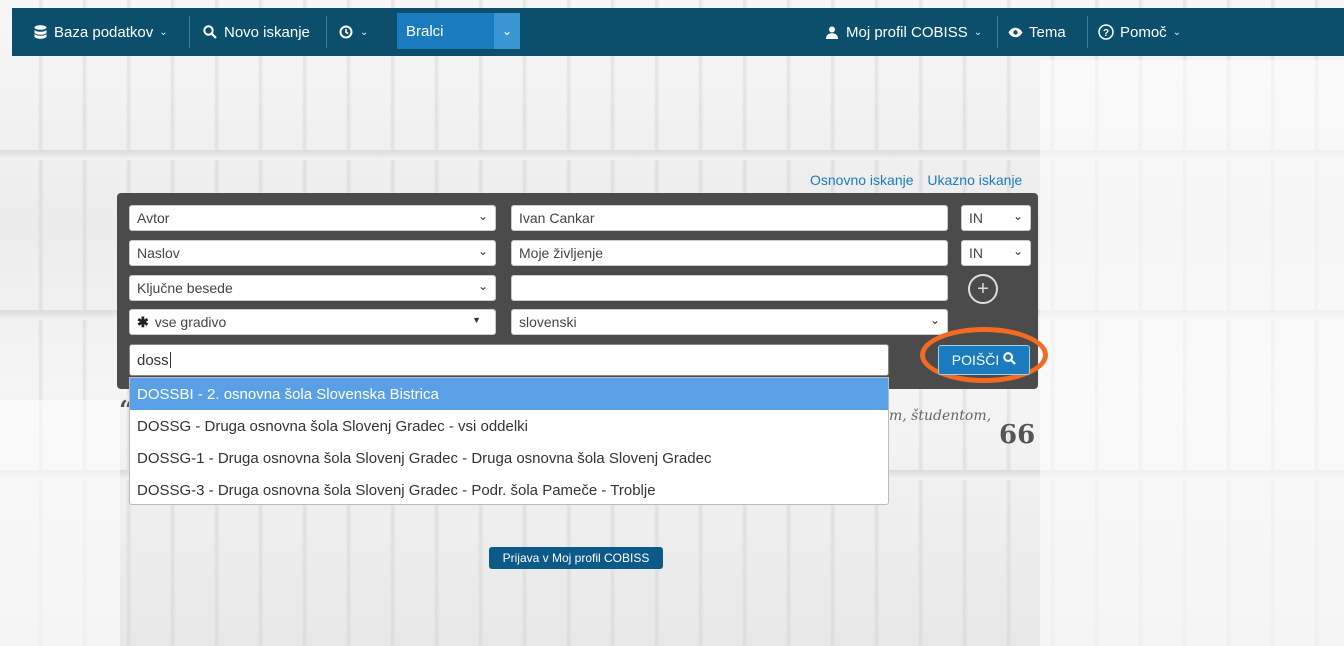 The image size is (1344, 646). What do you see at coordinates (425, 31) in the screenshot?
I see `role-value: Bralci` at bounding box center [425, 31].